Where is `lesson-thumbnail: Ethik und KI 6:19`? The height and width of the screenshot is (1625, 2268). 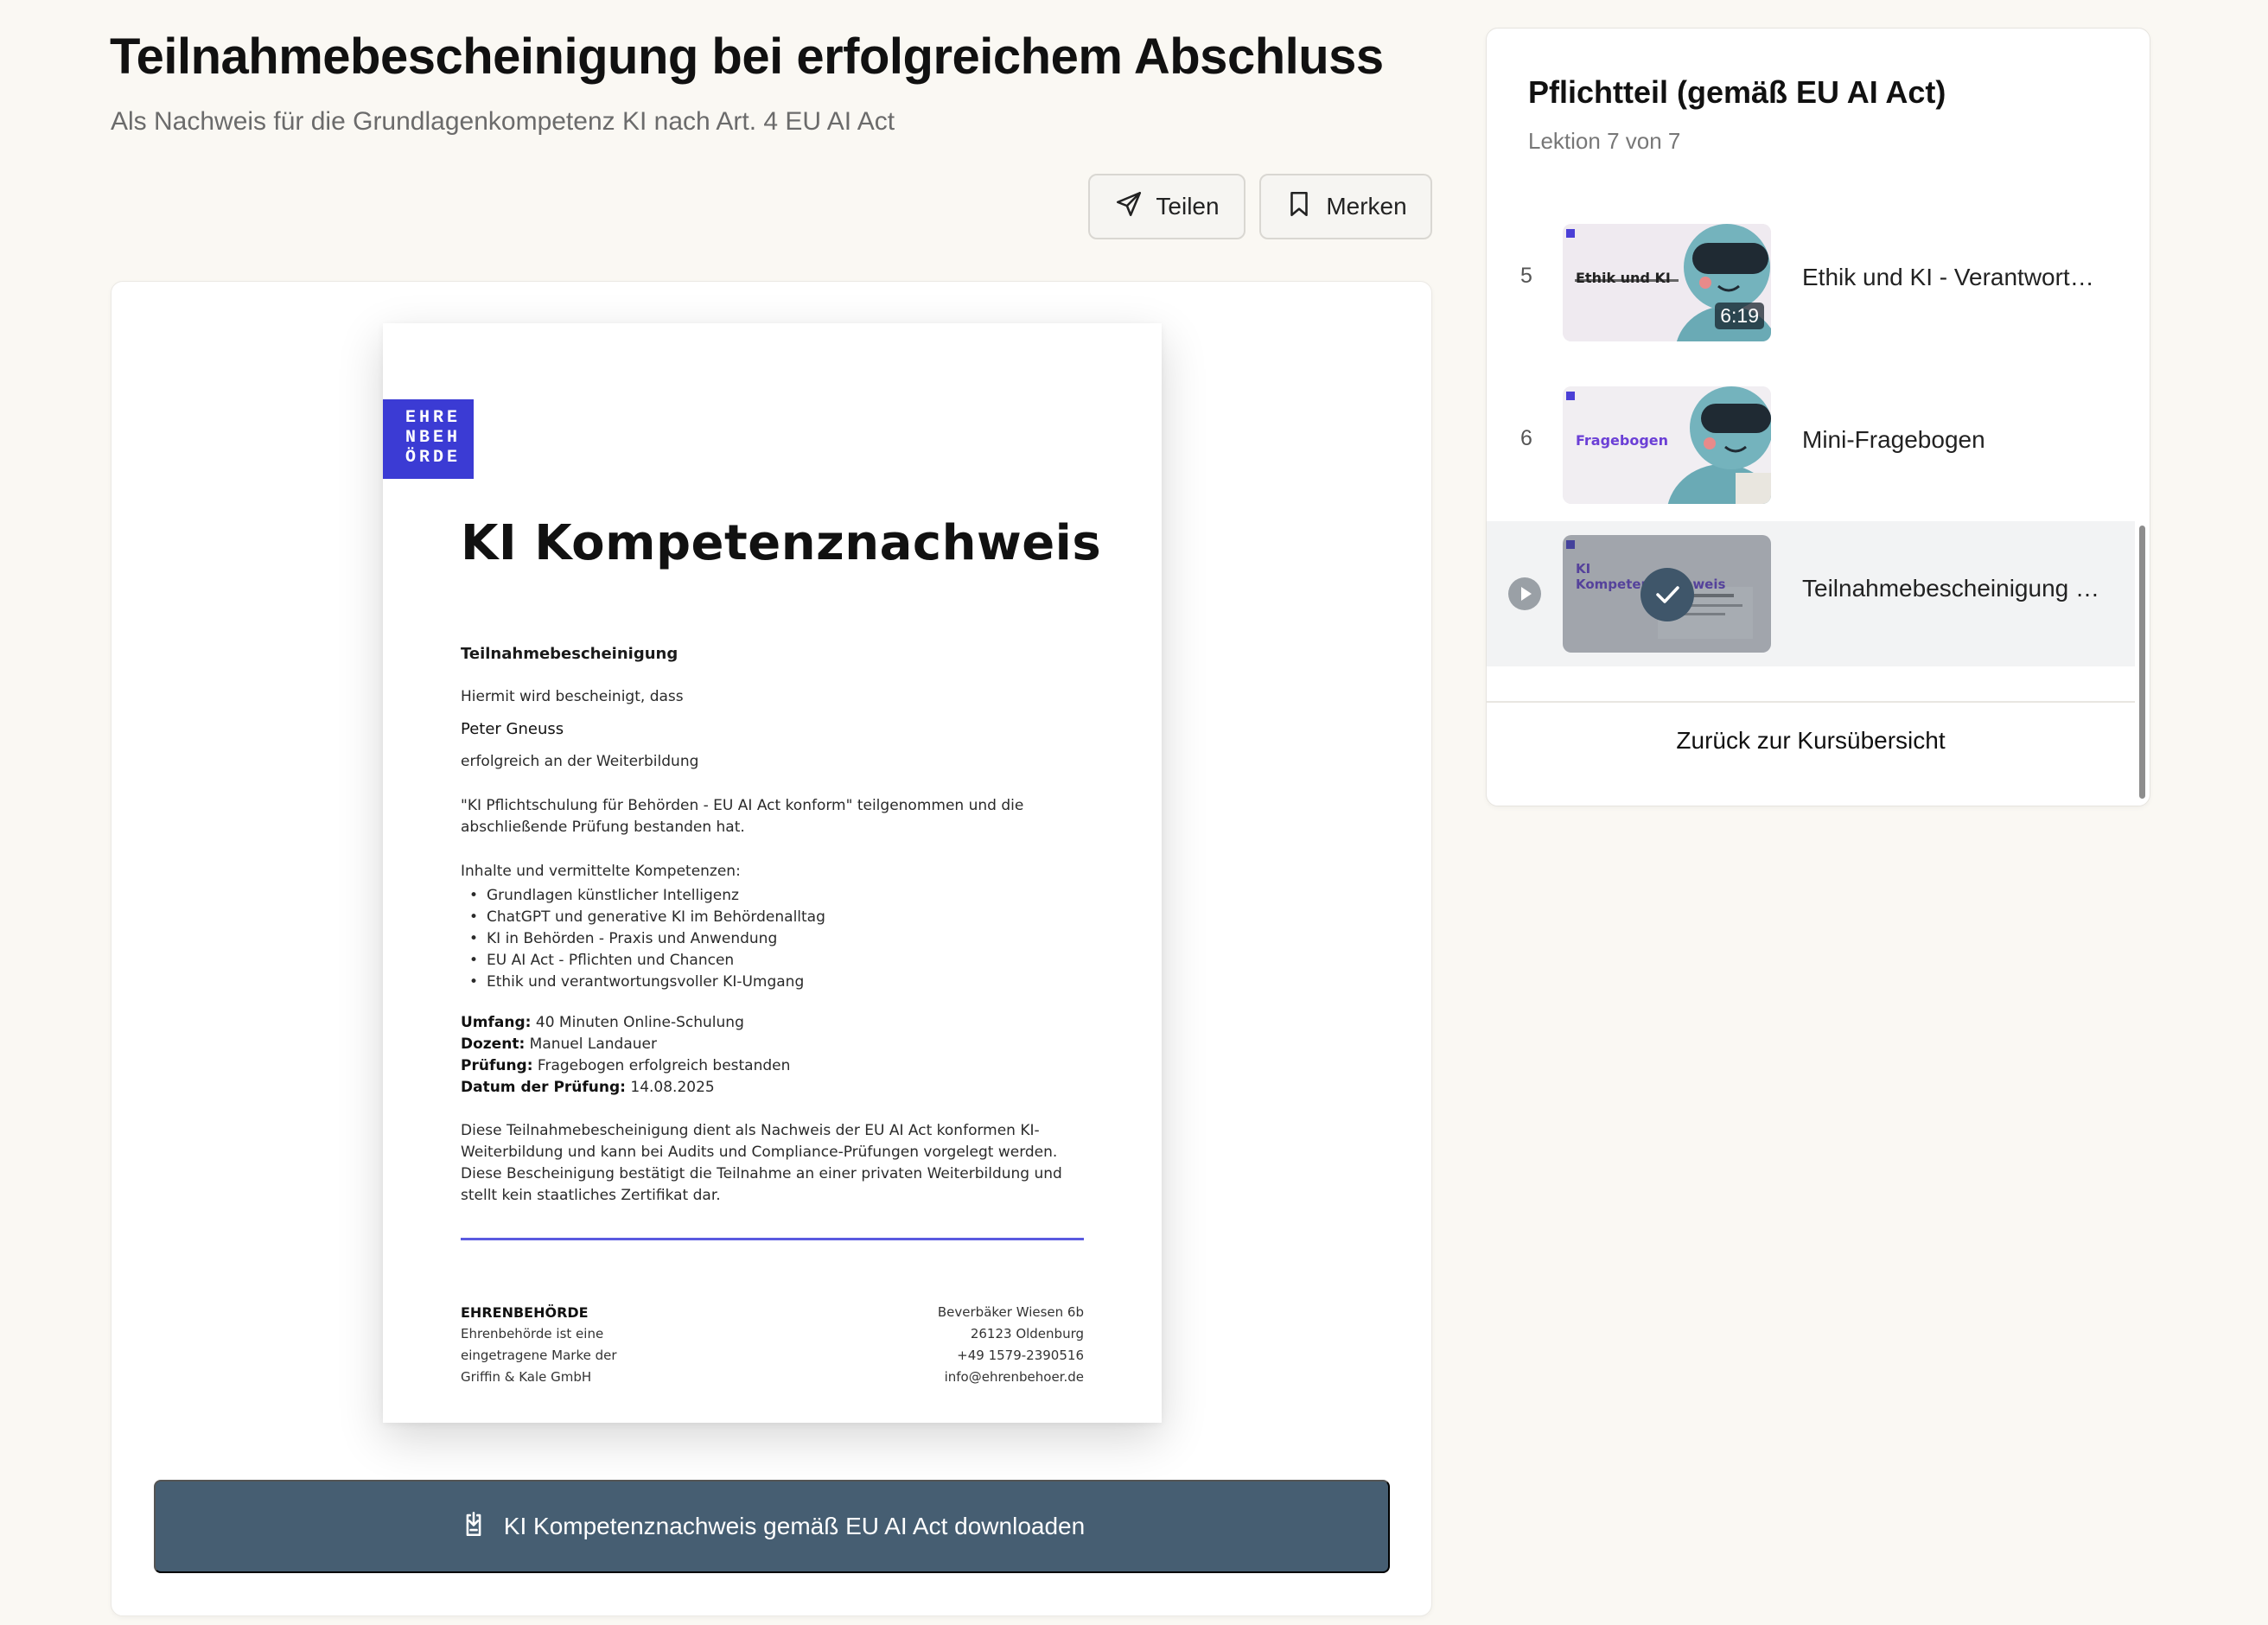 lesson-thumbnail: Ethik und KI 6:19 is located at coordinates (1667, 283).